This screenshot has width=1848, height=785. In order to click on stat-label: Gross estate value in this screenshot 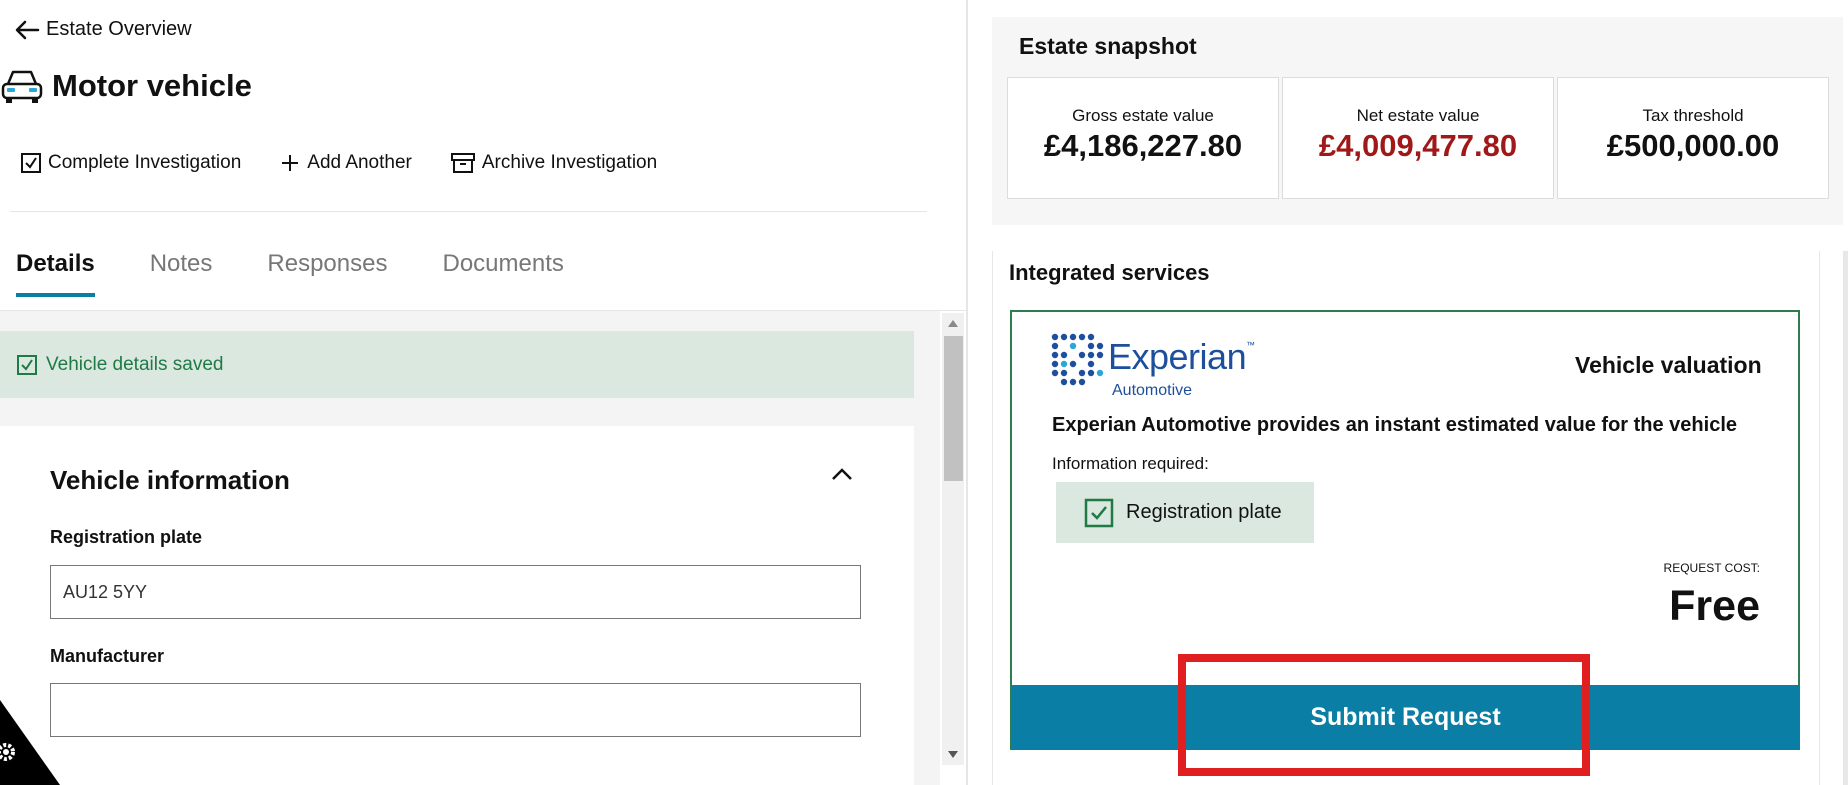, I will do `click(1143, 115)`.